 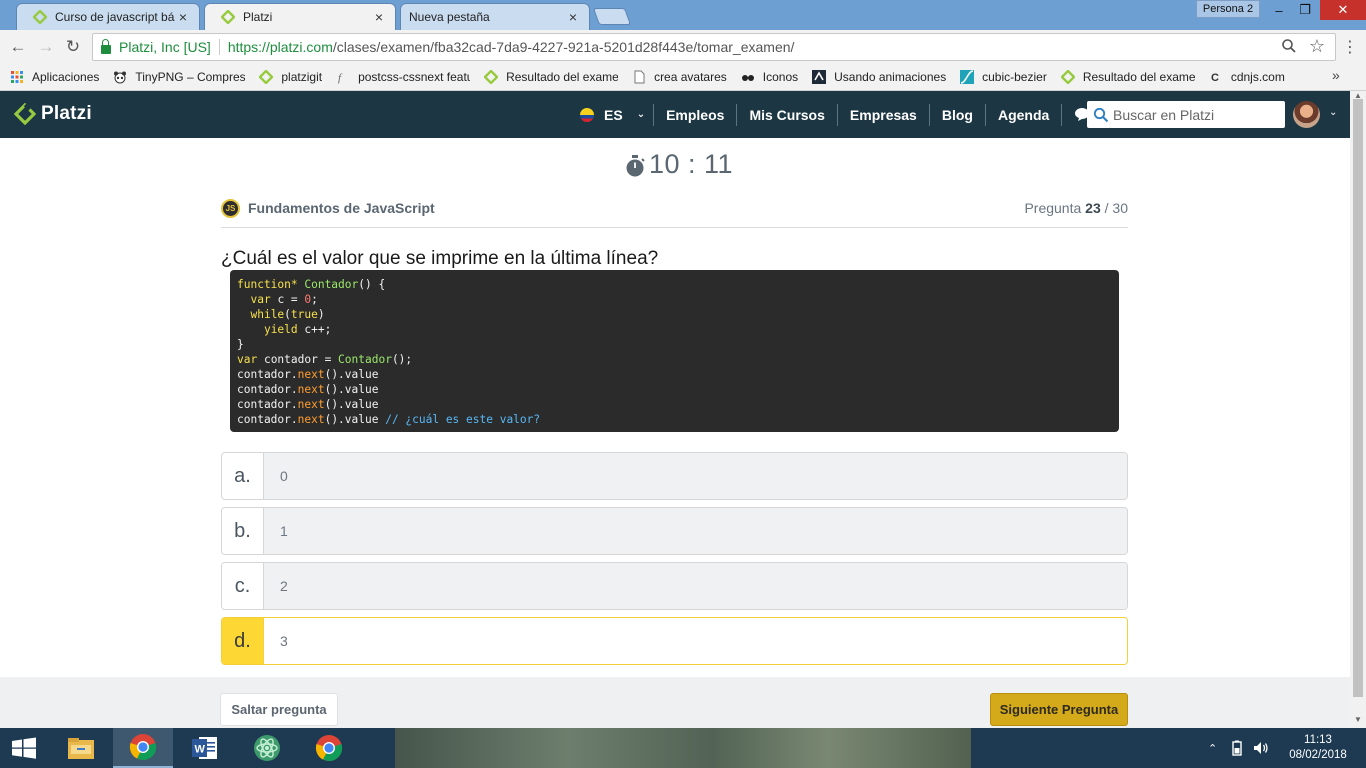 What do you see at coordinates (883, 115) in the screenshot?
I see `nav-empresas: Empresas` at bounding box center [883, 115].